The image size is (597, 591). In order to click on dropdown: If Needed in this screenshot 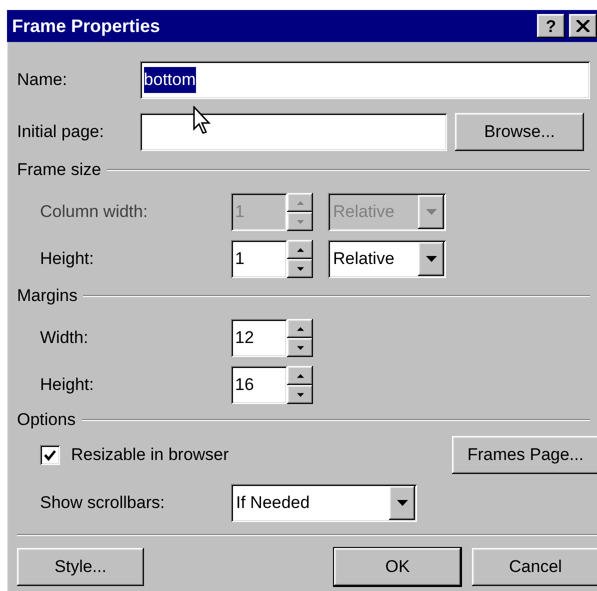, I will do `click(324, 503)`.